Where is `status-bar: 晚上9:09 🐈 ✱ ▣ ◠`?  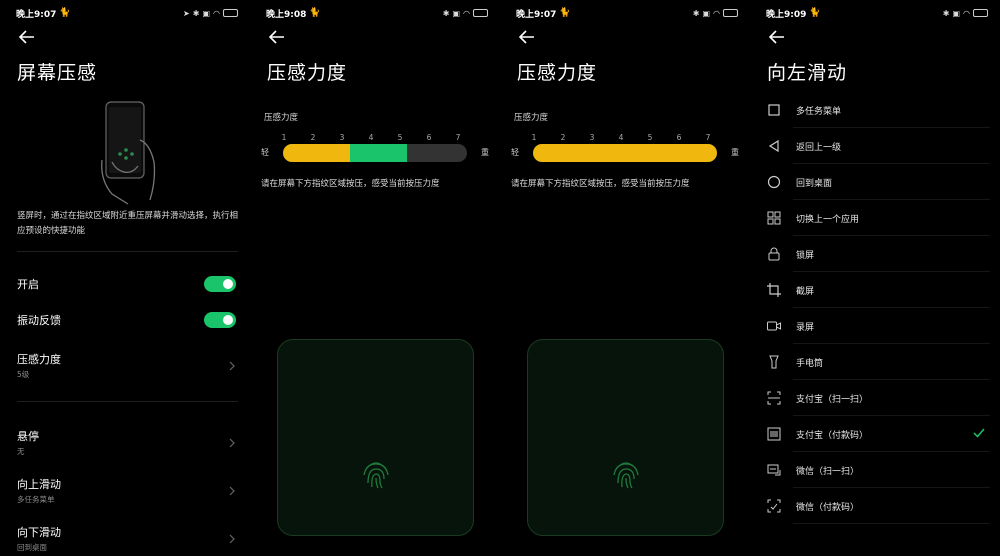 status-bar: 晚上9:09 🐈 ✱ ▣ ◠ is located at coordinates (877, 13).